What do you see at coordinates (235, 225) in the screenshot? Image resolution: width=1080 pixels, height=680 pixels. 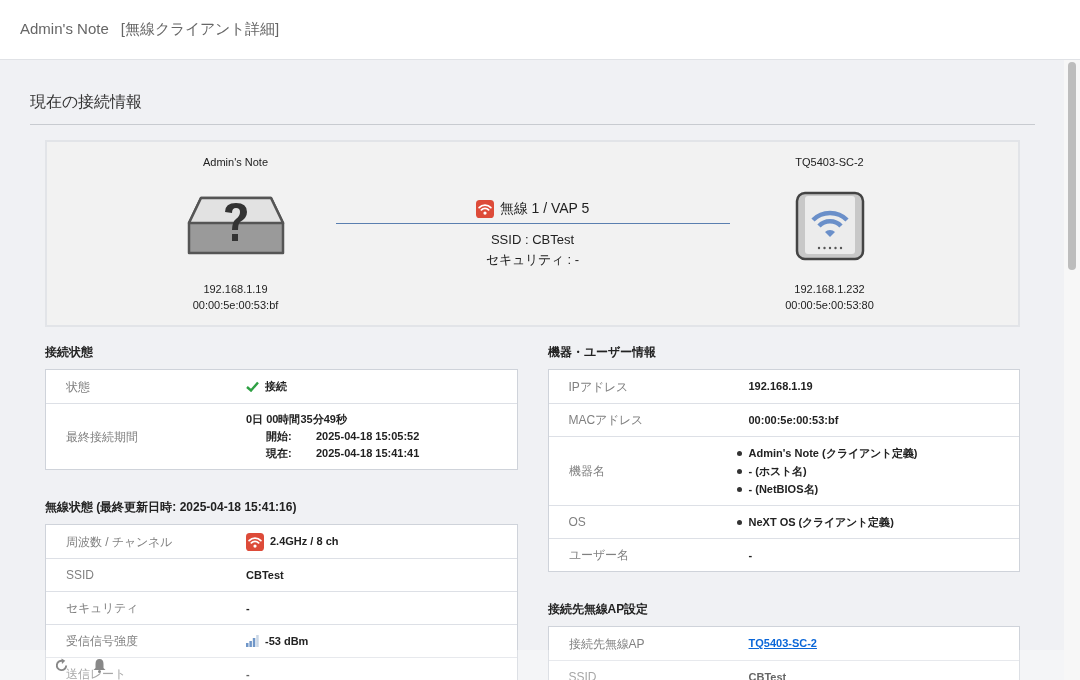 I see `unknown-device-icon` at bounding box center [235, 225].